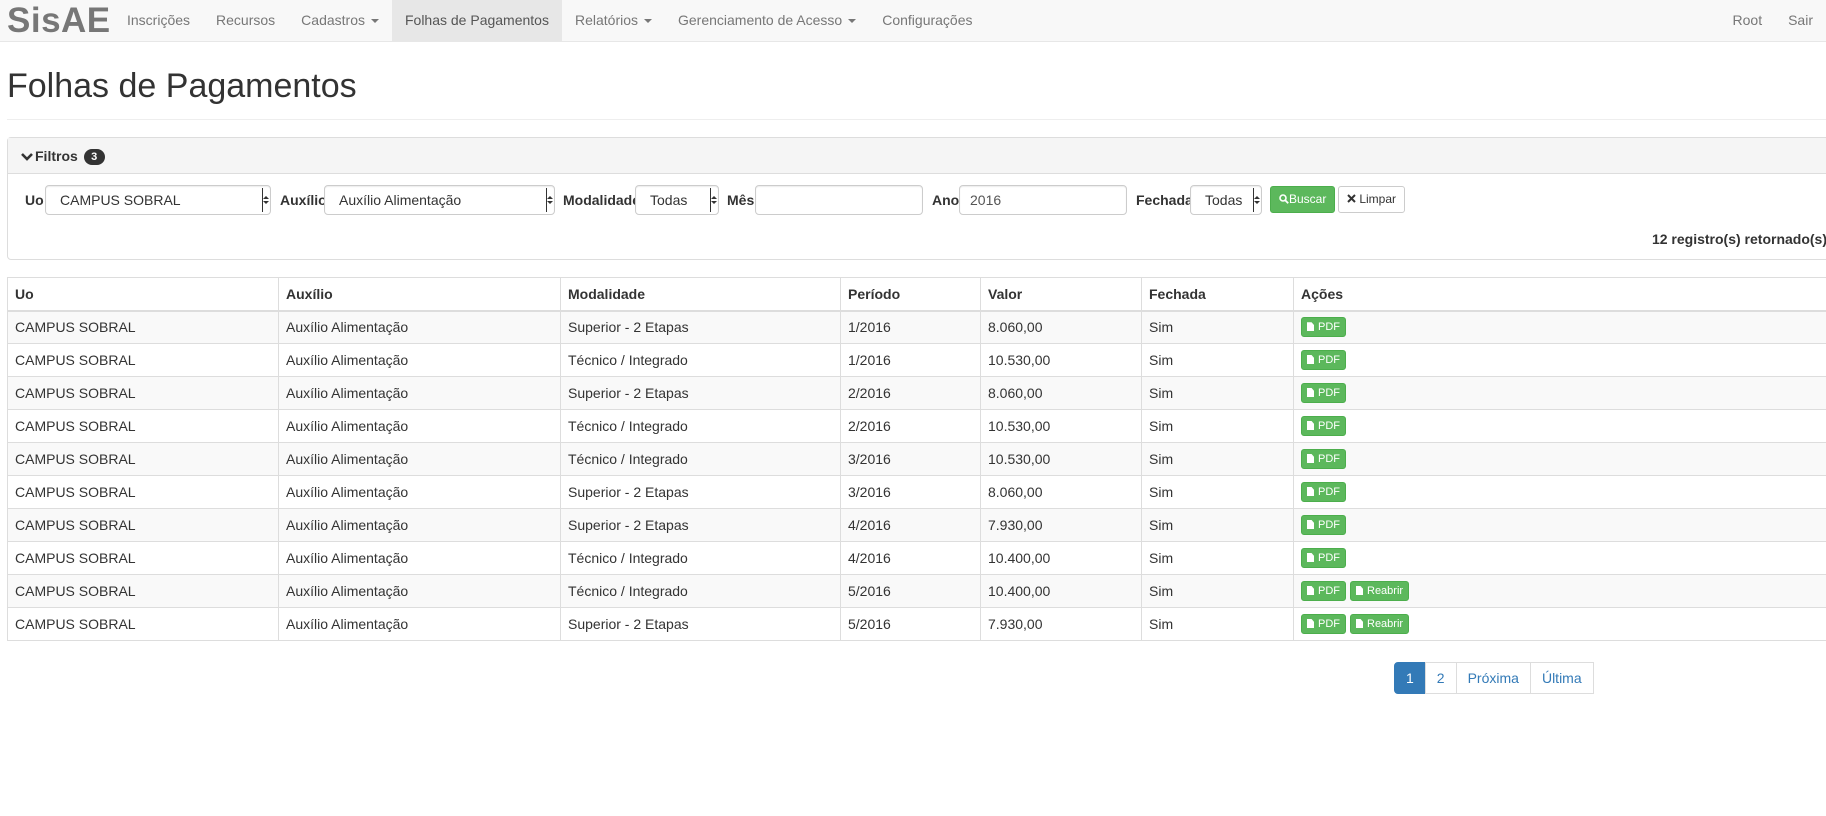 The height and width of the screenshot is (816, 1826). I want to click on mes-input, so click(839, 200).